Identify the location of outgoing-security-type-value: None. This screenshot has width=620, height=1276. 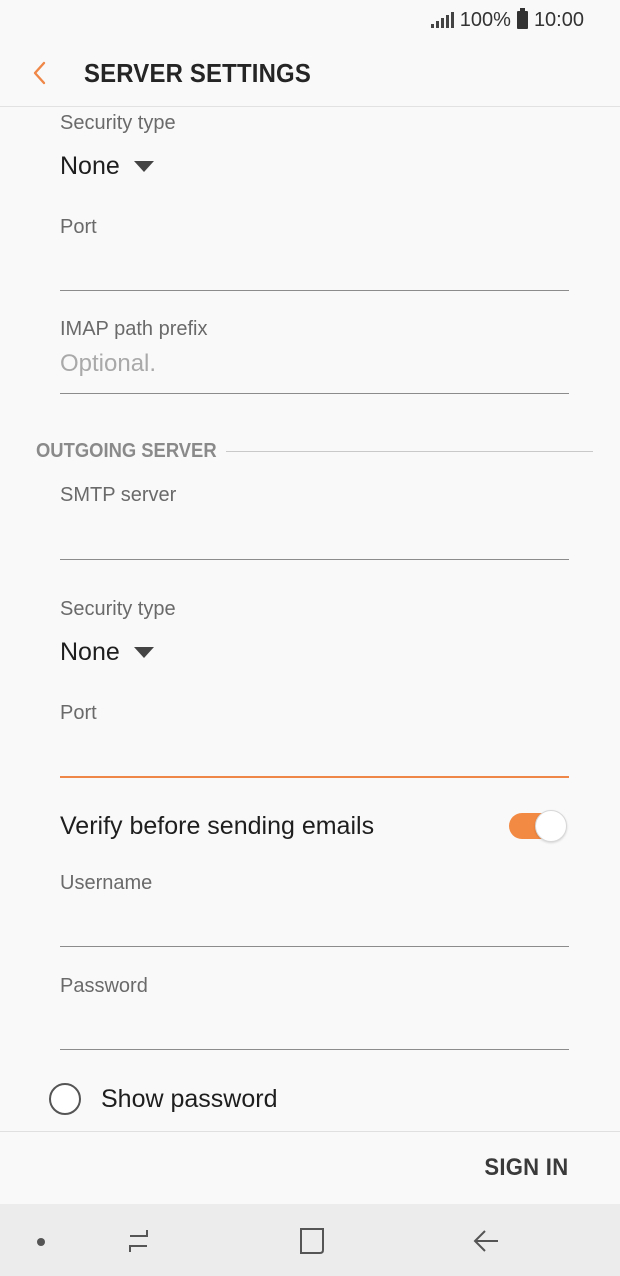
(90, 652).